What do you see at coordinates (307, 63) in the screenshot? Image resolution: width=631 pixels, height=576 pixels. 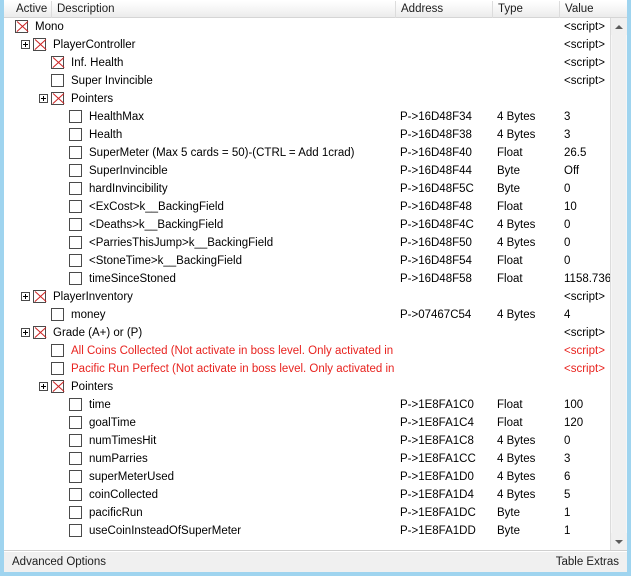 I see `table-row: Inf. Health <script>` at bounding box center [307, 63].